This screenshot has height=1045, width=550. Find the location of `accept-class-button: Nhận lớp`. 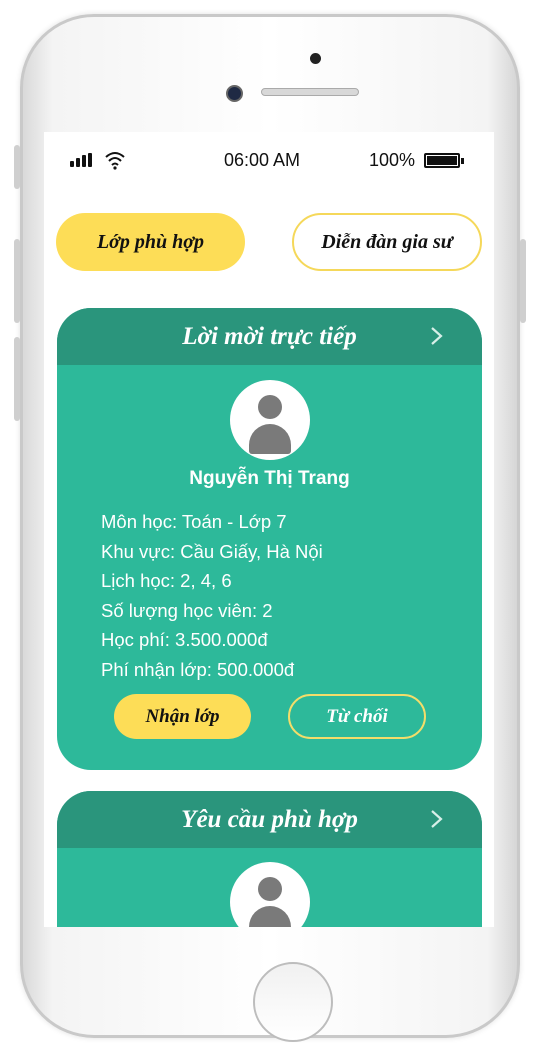

accept-class-button: Nhận lớp is located at coordinates (182, 716).